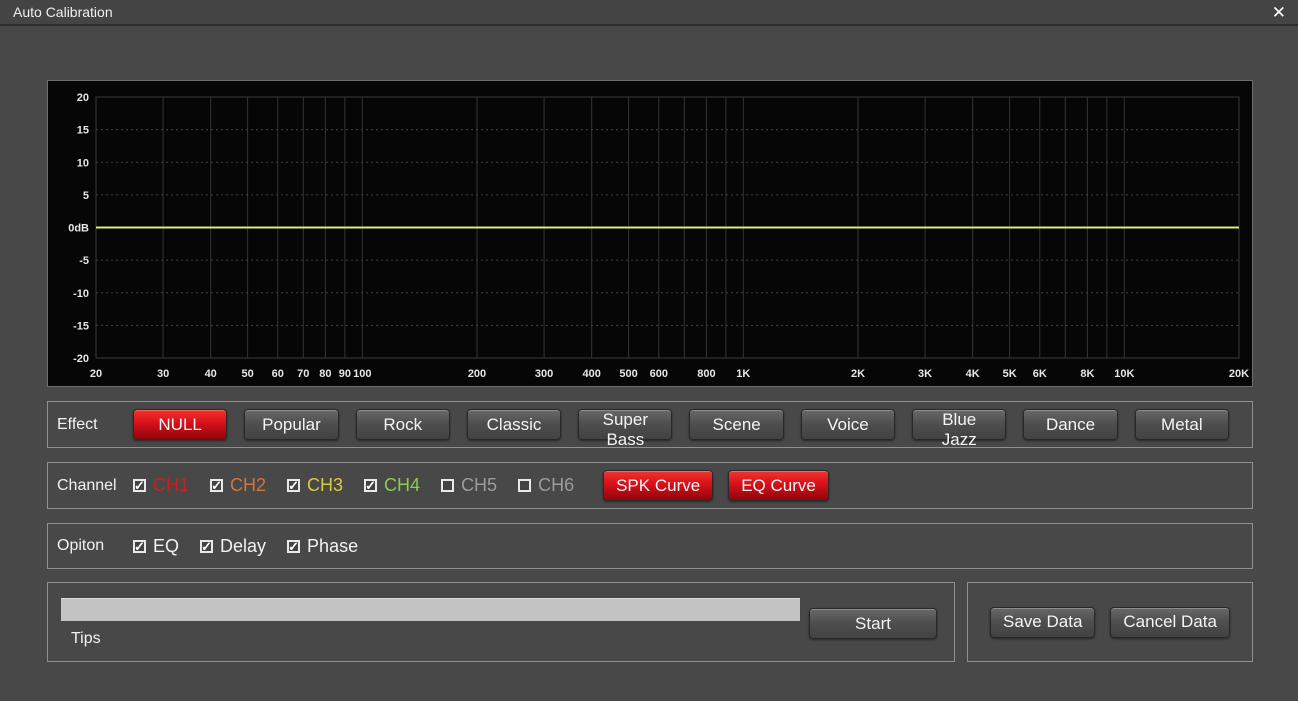 This screenshot has height=701, width=1298. What do you see at coordinates (291, 424) in the screenshot?
I see `effect-button-popular: Popular` at bounding box center [291, 424].